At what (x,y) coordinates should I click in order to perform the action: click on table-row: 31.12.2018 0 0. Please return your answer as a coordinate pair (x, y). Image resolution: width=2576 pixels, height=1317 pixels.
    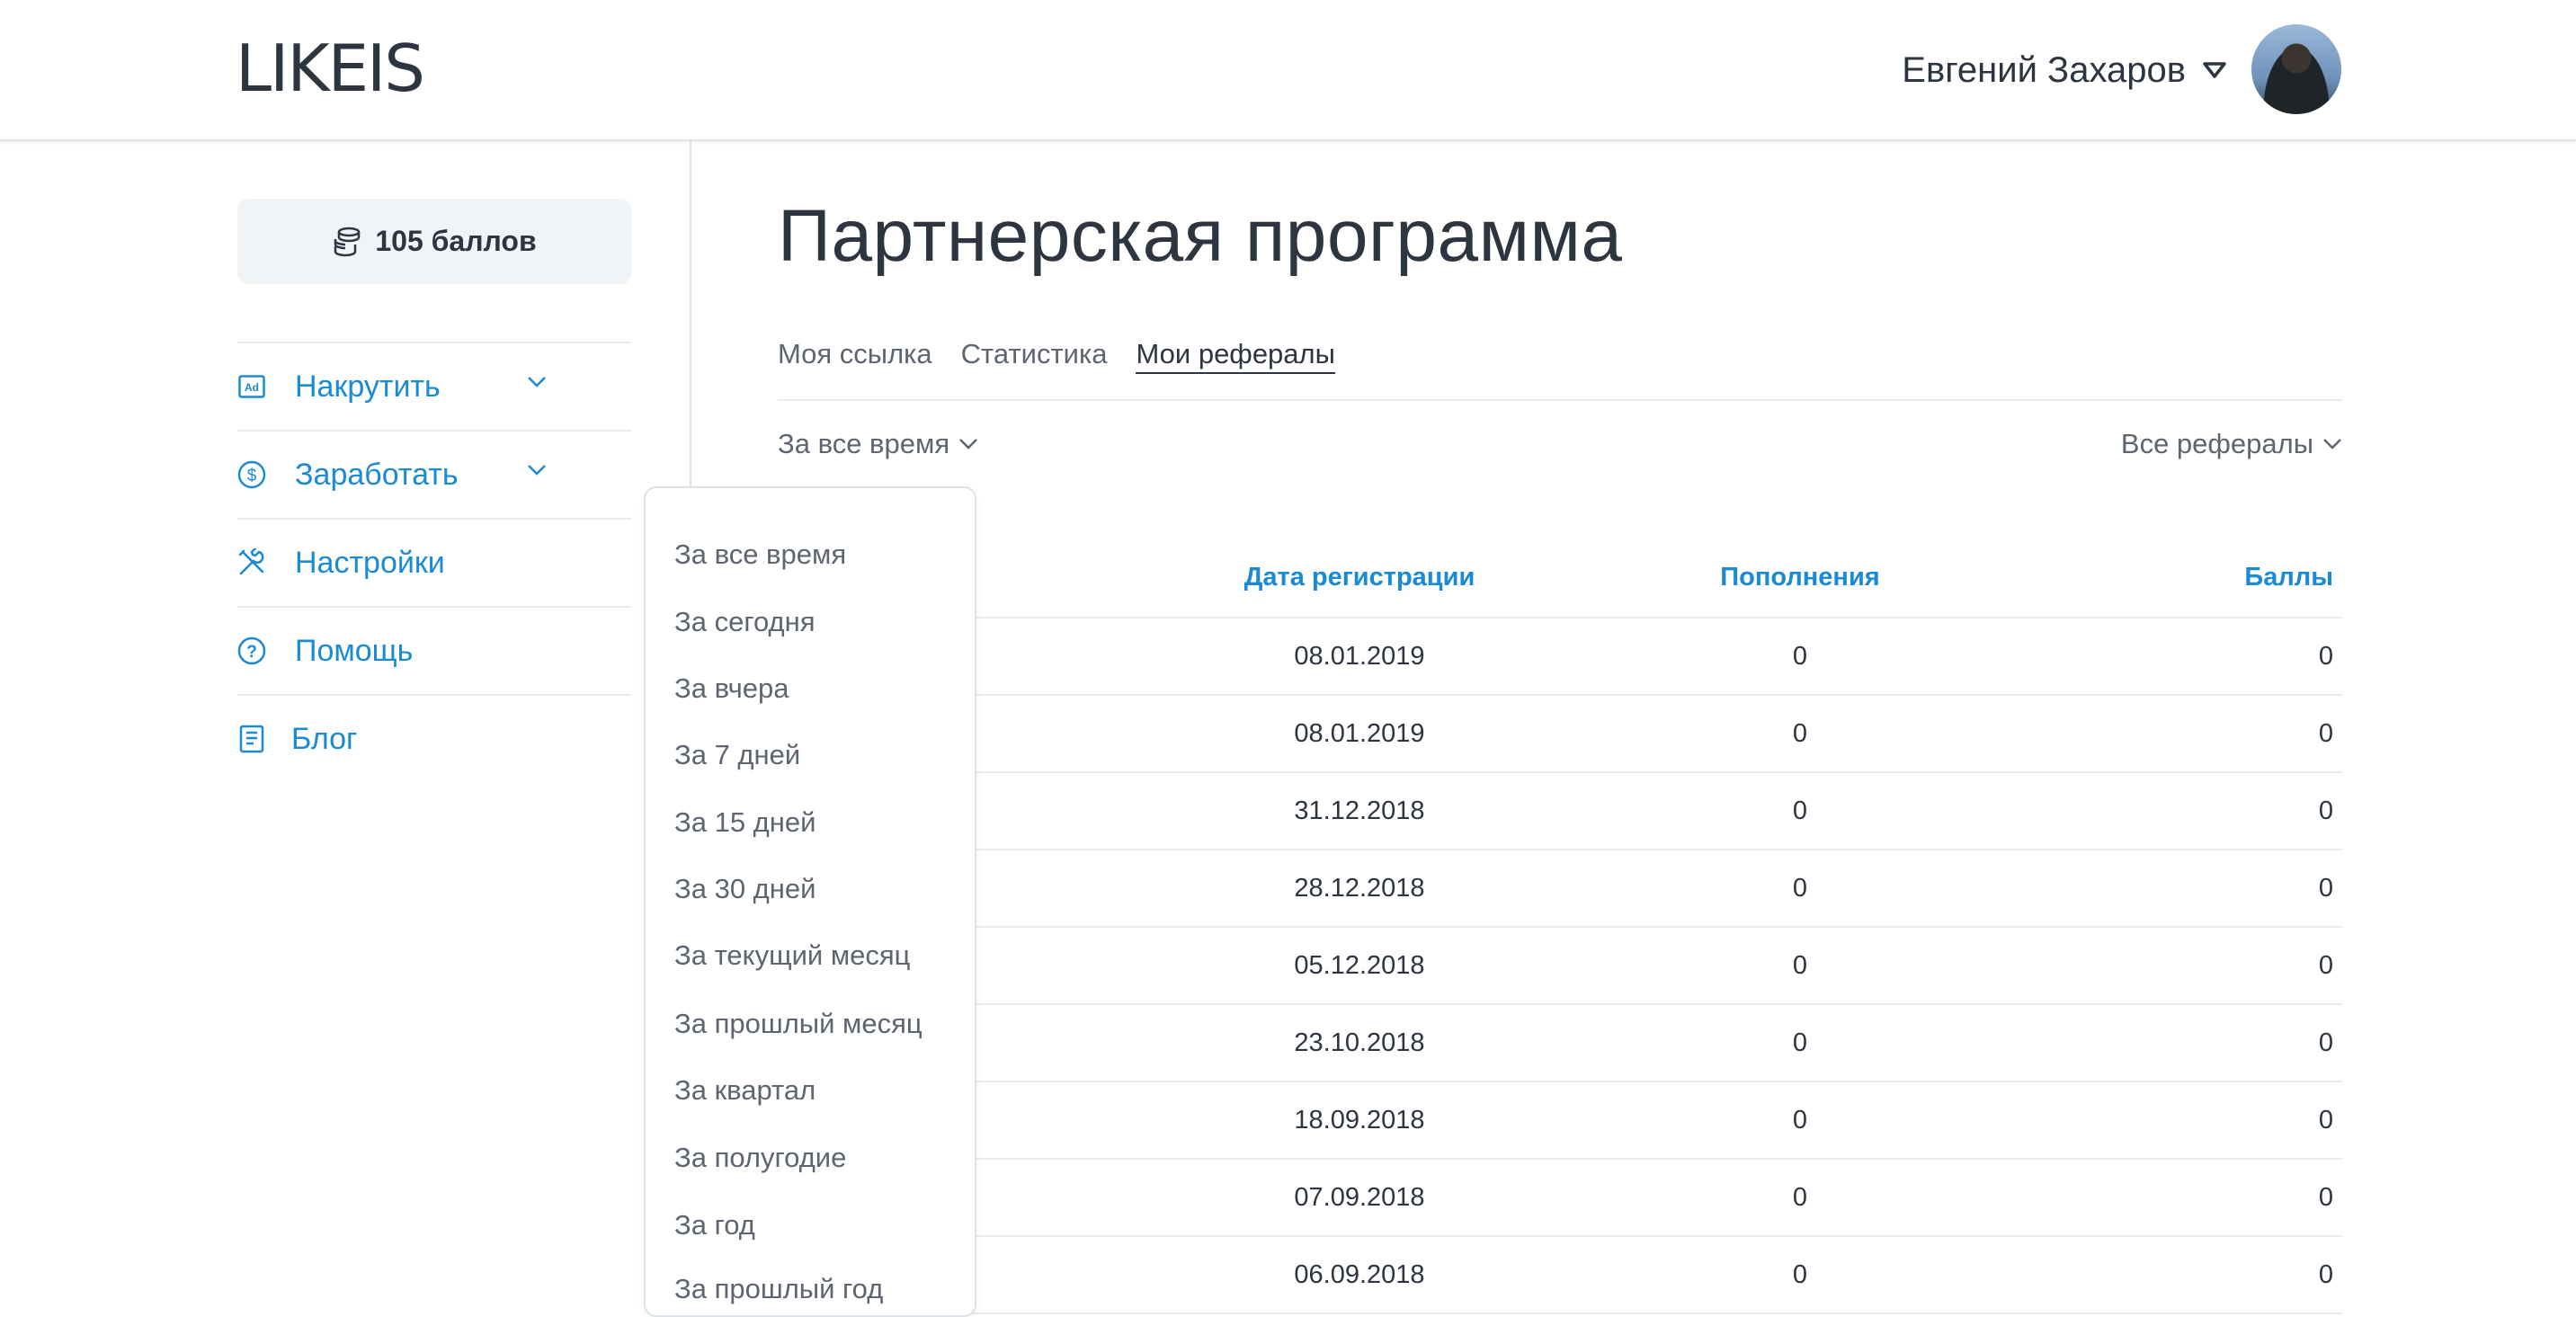
    Looking at the image, I should click on (1560, 811).